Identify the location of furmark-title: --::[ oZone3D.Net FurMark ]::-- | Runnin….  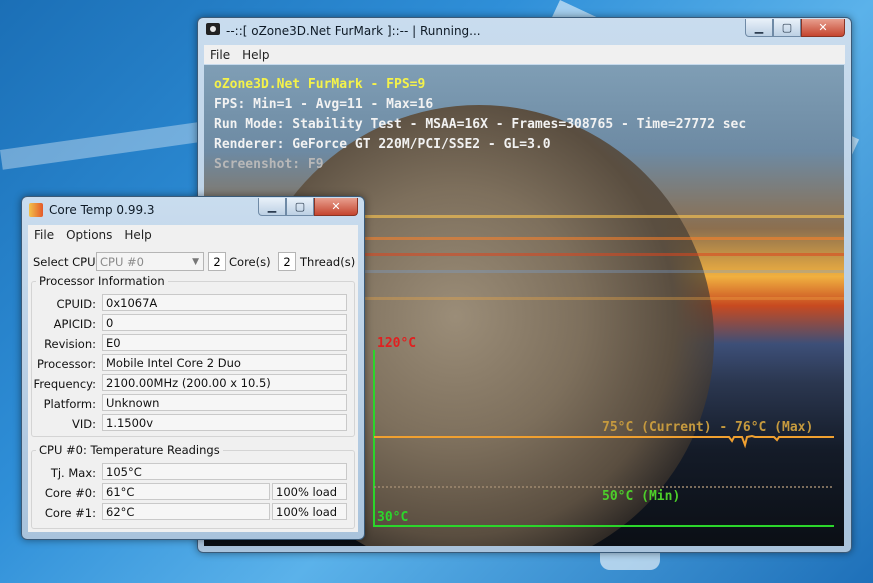
(353, 31).